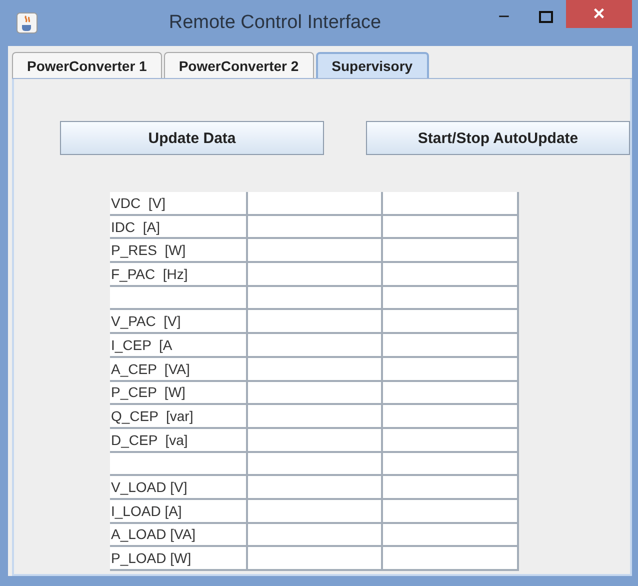 This screenshot has height=586, width=638. I want to click on tab: Supervisory, so click(372, 65).